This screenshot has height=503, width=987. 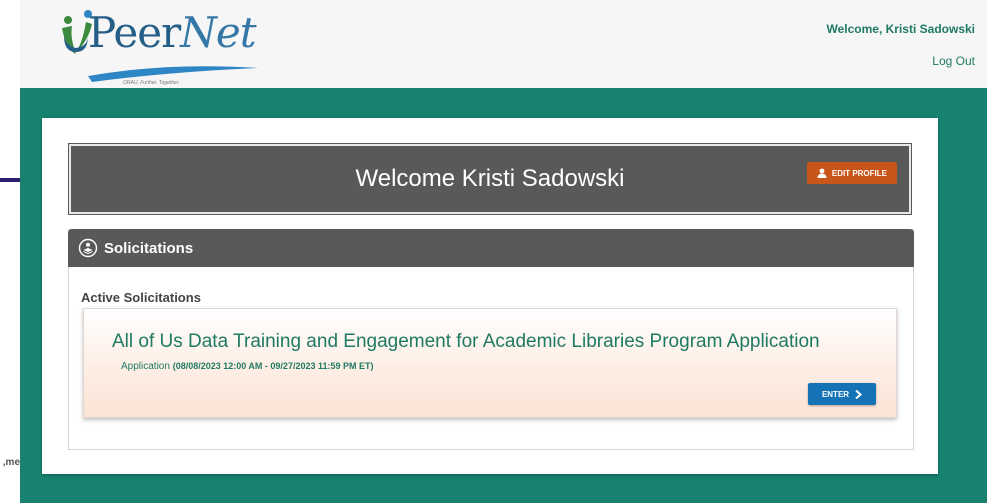 I want to click on logo-wordmark: PeerNet, so click(x=172, y=32).